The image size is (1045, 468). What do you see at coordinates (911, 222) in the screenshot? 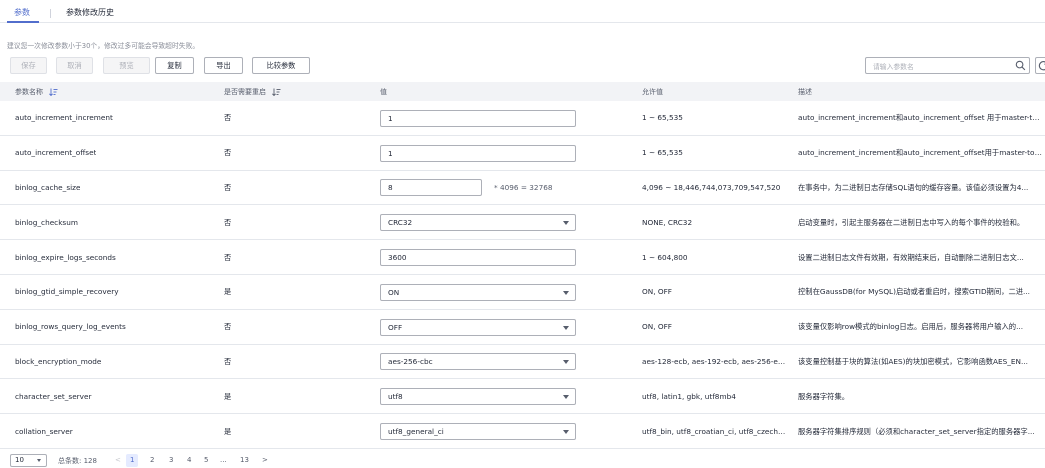
I see `description: 启动变量时，引起主服务器在二进制日志中写入的每个事件的校验和。` at bounding box center [911, 222].